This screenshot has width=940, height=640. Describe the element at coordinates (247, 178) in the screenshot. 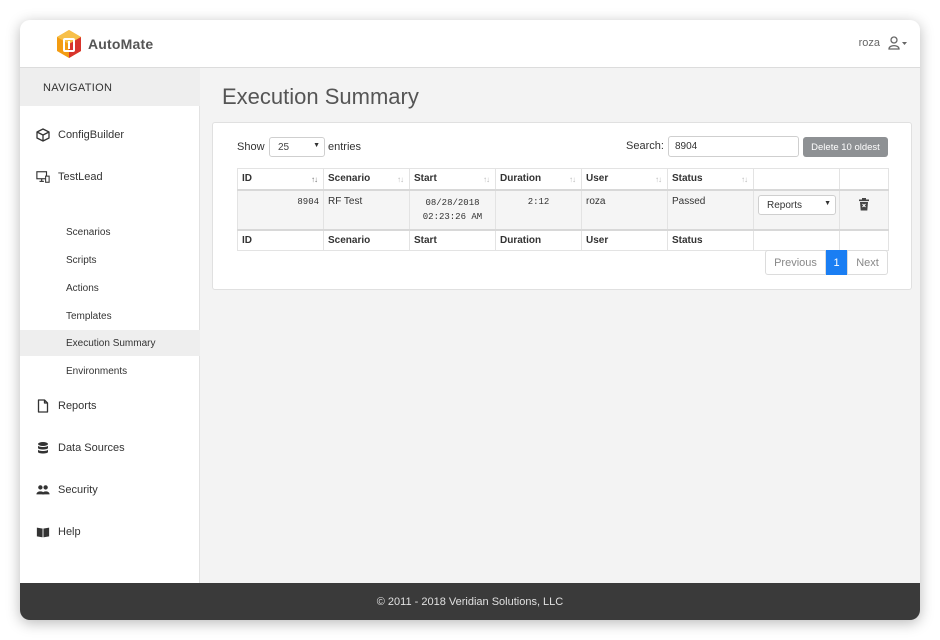

I see `column-label: ID` at that location.